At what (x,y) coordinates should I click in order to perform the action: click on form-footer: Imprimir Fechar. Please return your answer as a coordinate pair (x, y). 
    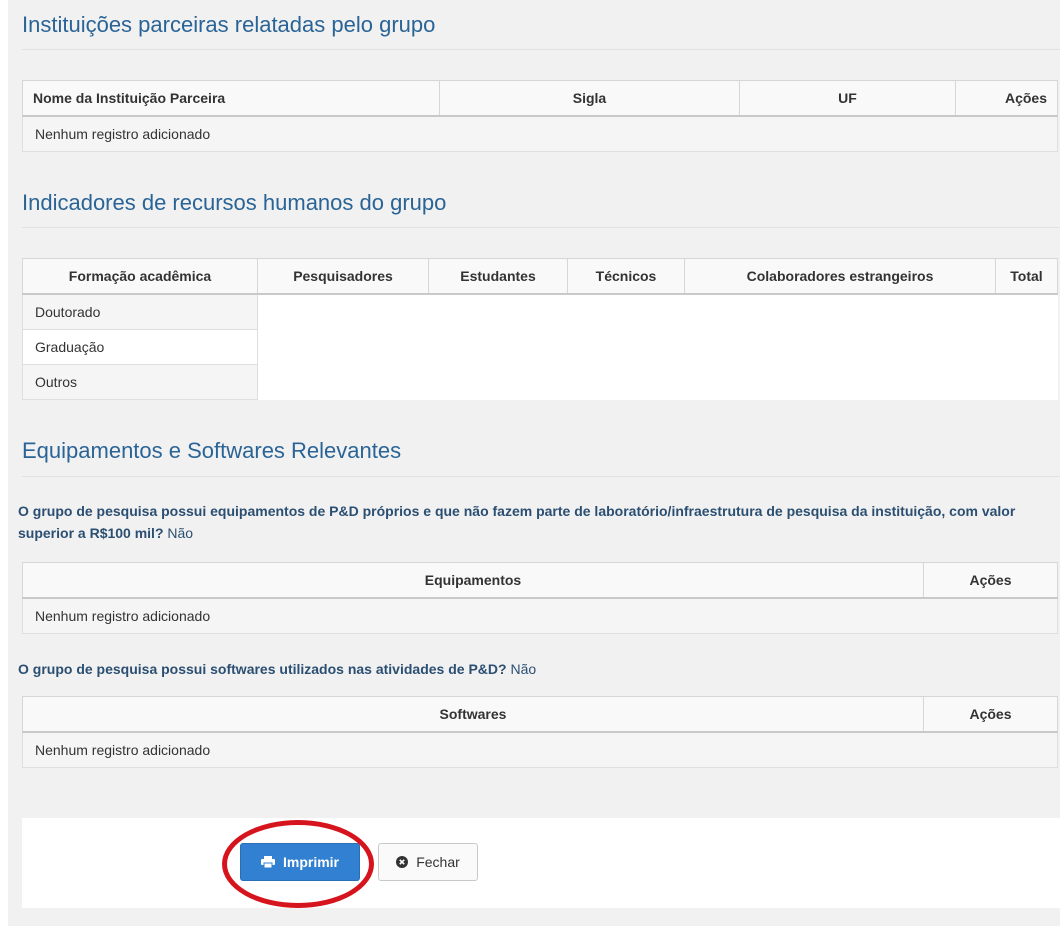
    Looking at the image, I should click on (541, 863).